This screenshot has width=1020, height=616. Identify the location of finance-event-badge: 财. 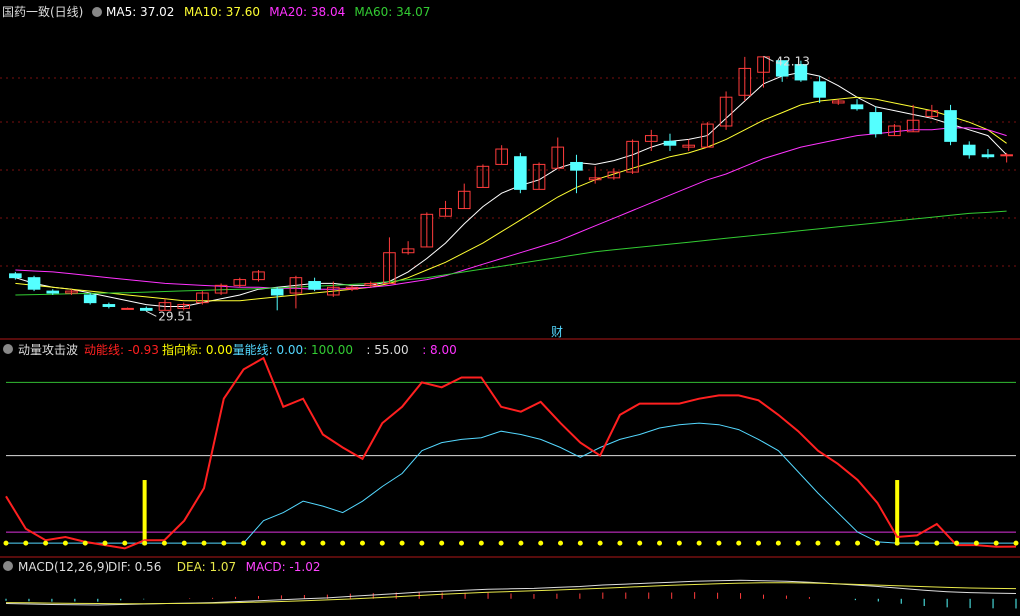
(557, 332).